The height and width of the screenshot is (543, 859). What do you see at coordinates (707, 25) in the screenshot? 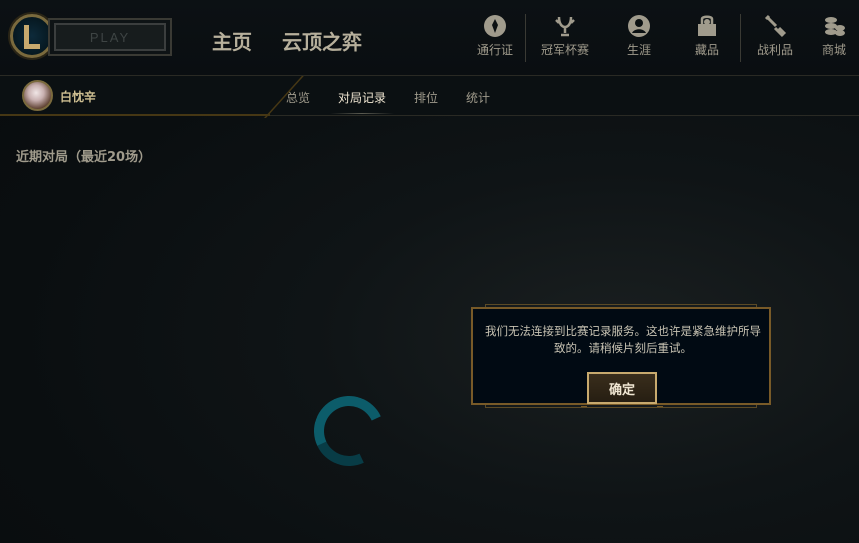
I see `collection-icon` at bounding box center [707, 25].